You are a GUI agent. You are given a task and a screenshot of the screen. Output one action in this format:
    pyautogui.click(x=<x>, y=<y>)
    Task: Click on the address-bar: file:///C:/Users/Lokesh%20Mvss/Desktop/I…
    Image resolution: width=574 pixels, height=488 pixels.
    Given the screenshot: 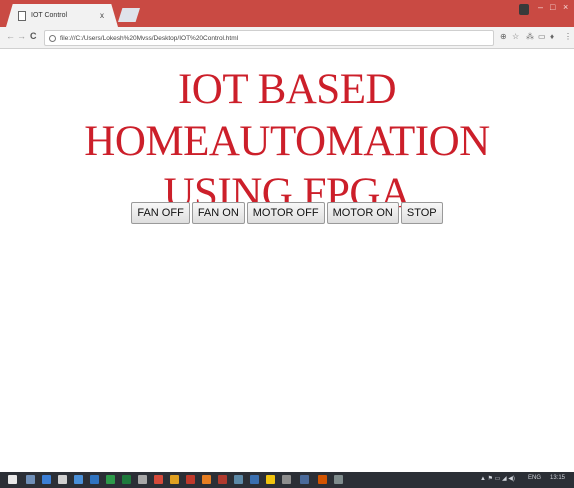 What is the action you would take?
    pyautogui.click(x=269, y=38)
    